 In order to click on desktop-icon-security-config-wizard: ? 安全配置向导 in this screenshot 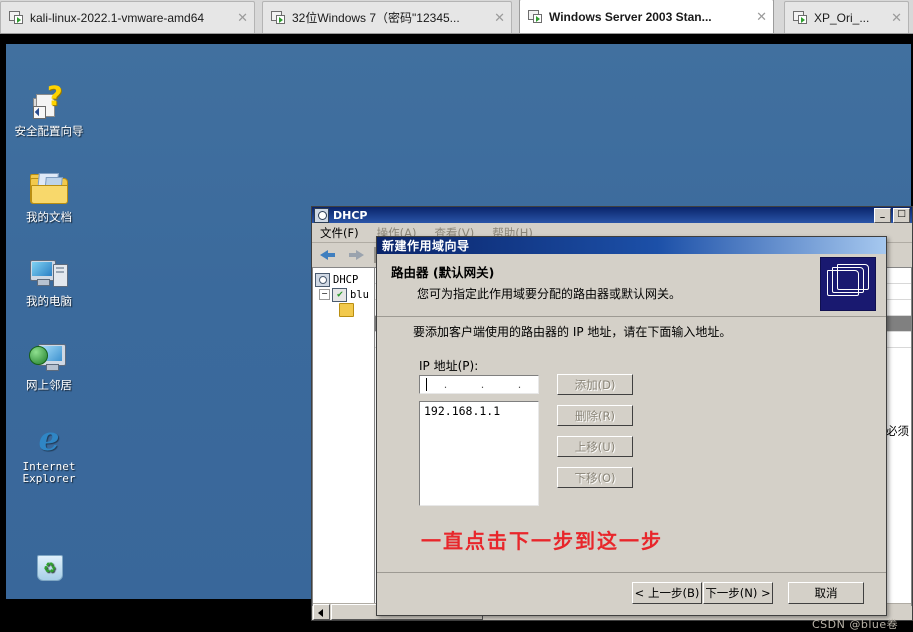, I will do `click(49, 110)`.